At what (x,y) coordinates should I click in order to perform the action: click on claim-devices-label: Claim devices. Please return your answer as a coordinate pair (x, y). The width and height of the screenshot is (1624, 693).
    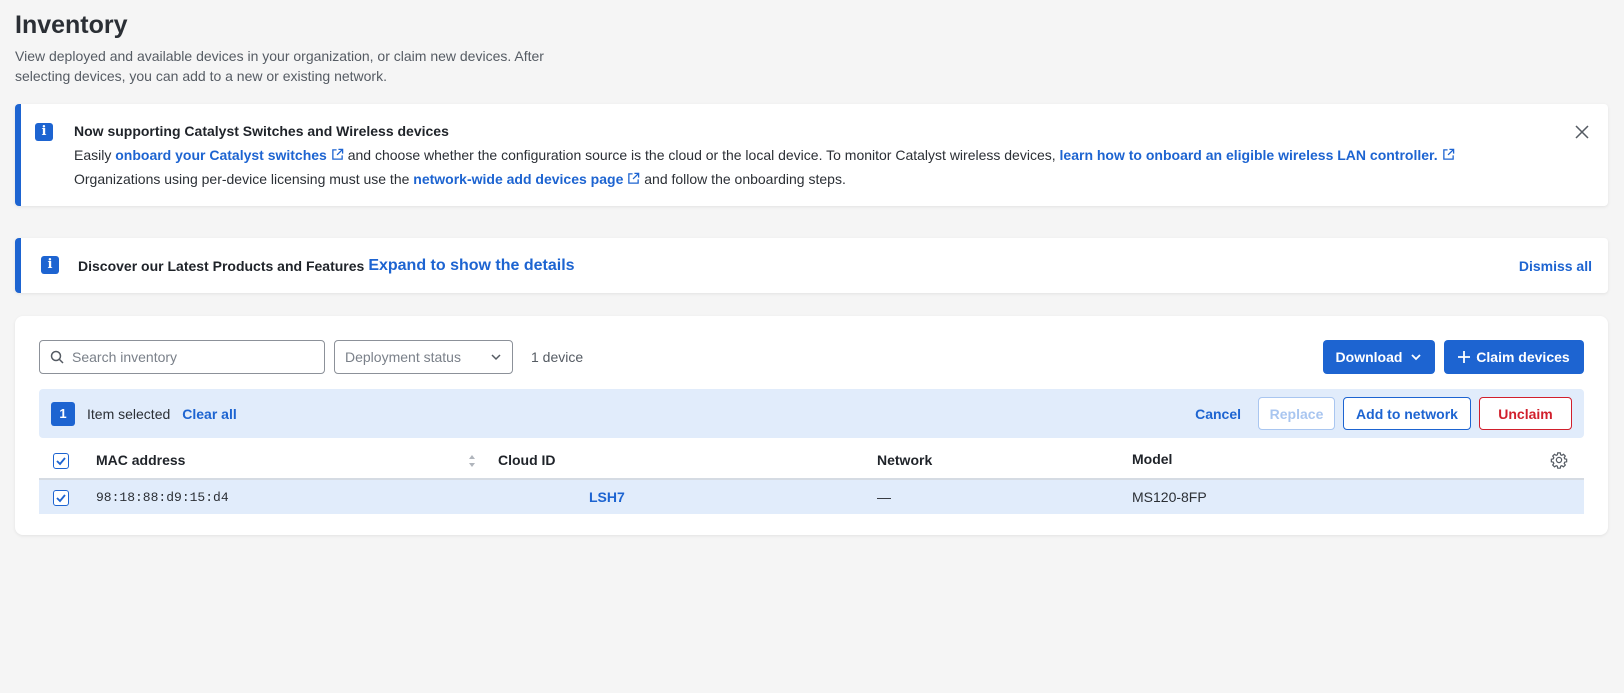
    Looking at the image, I should click on (1523, 357).